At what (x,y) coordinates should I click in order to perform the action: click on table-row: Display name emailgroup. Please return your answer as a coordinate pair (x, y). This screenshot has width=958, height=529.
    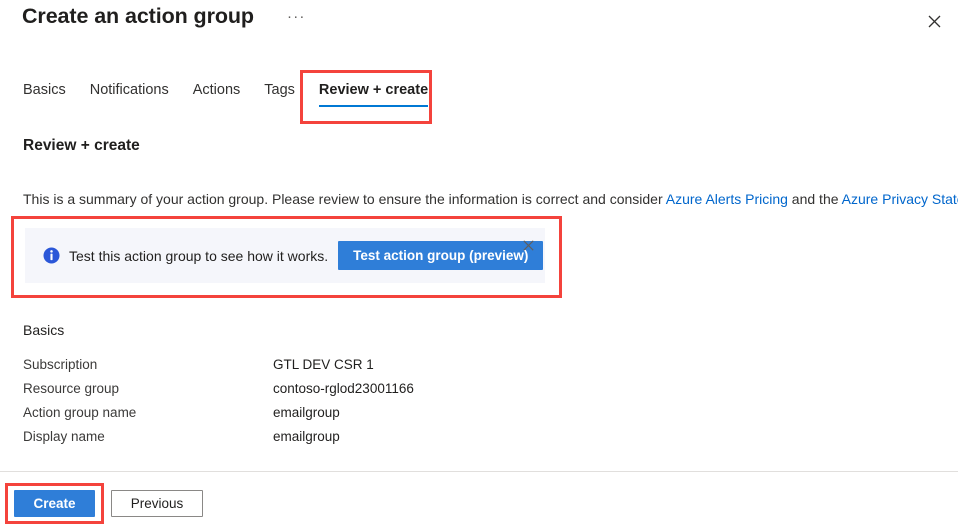
    Looking at the image, I should click on (218, 437).